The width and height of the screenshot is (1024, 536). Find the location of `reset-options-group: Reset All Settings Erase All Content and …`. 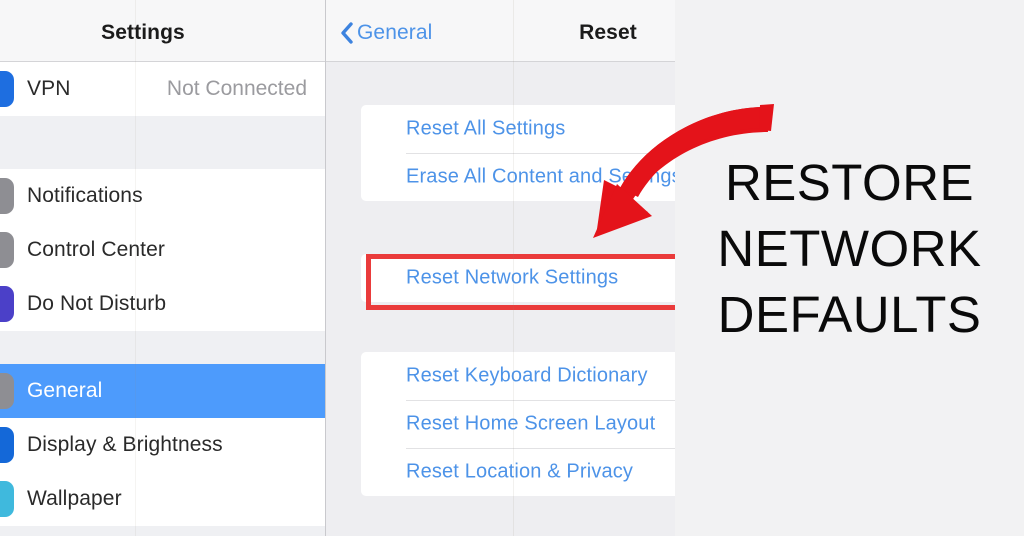

reset-options-group: Reset All Settings Erase All Content and … is located at coordinates (518, 153).